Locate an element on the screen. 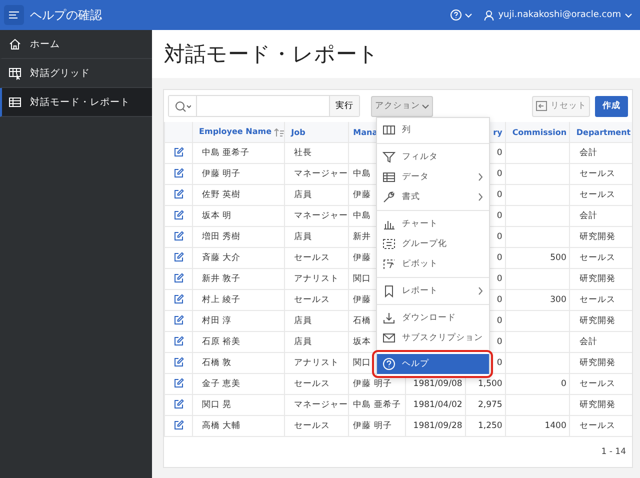  wrench-icon is located at coordinates (389, 197).